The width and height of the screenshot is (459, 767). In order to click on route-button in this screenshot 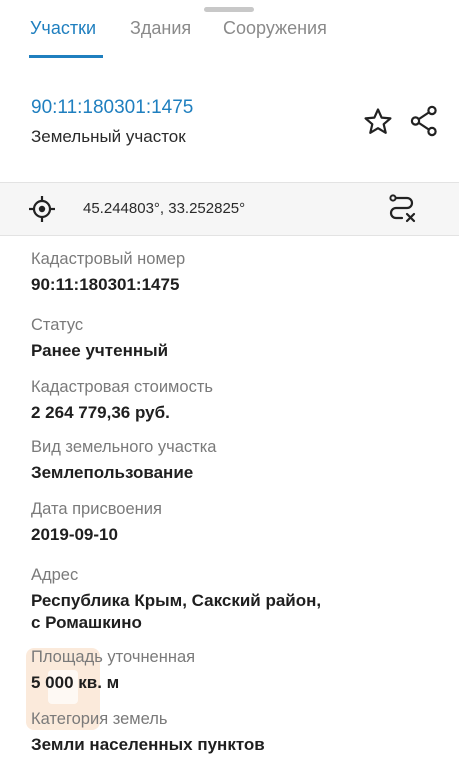, I will do `click(402, 209)`.